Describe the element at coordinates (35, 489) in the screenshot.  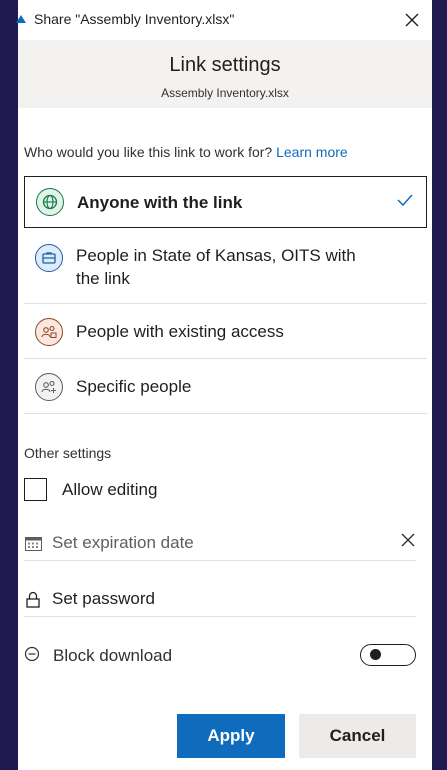
I see `checkbox` at that location.